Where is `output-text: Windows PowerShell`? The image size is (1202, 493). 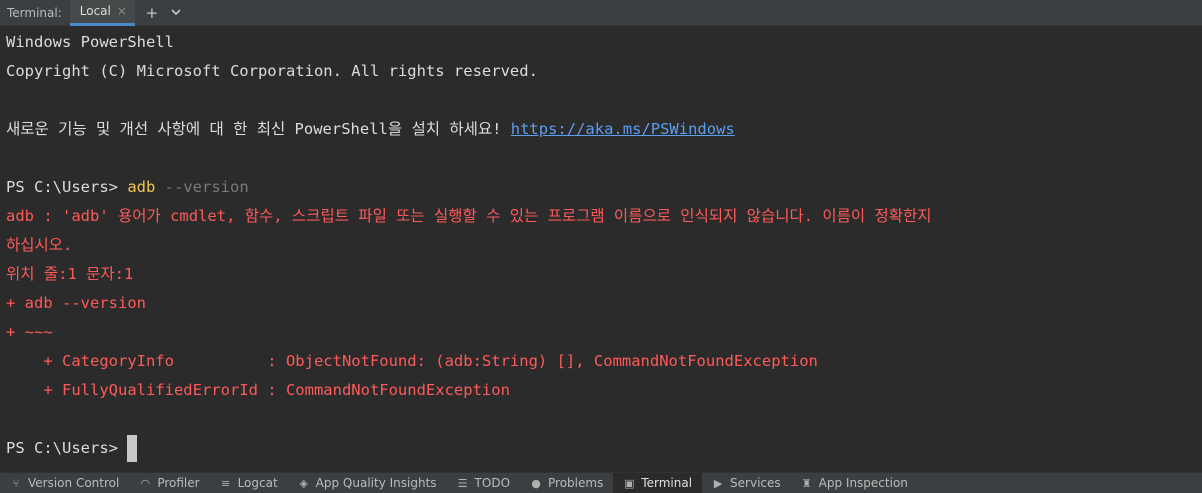
output-text: Windows PowerShell is located at coordinates (90, 42).